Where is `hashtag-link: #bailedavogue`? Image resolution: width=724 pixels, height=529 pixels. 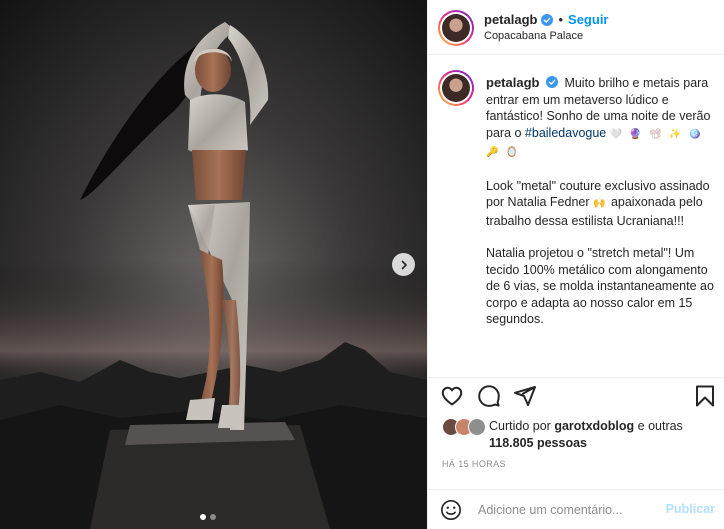
hashtag-link: #bailedavogue is located at coordinates (565, 133).